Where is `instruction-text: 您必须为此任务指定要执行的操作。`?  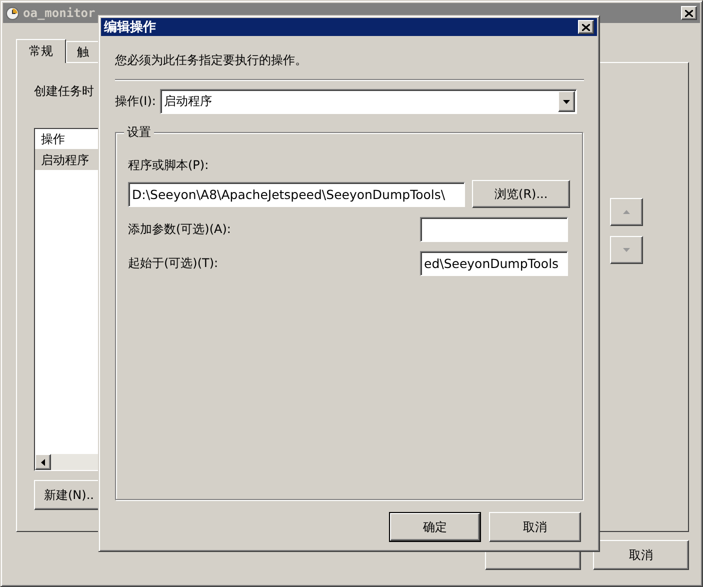
instruction-text: 您必须为此任务指定要执行的操作。 is located at coordinates (211, 60).